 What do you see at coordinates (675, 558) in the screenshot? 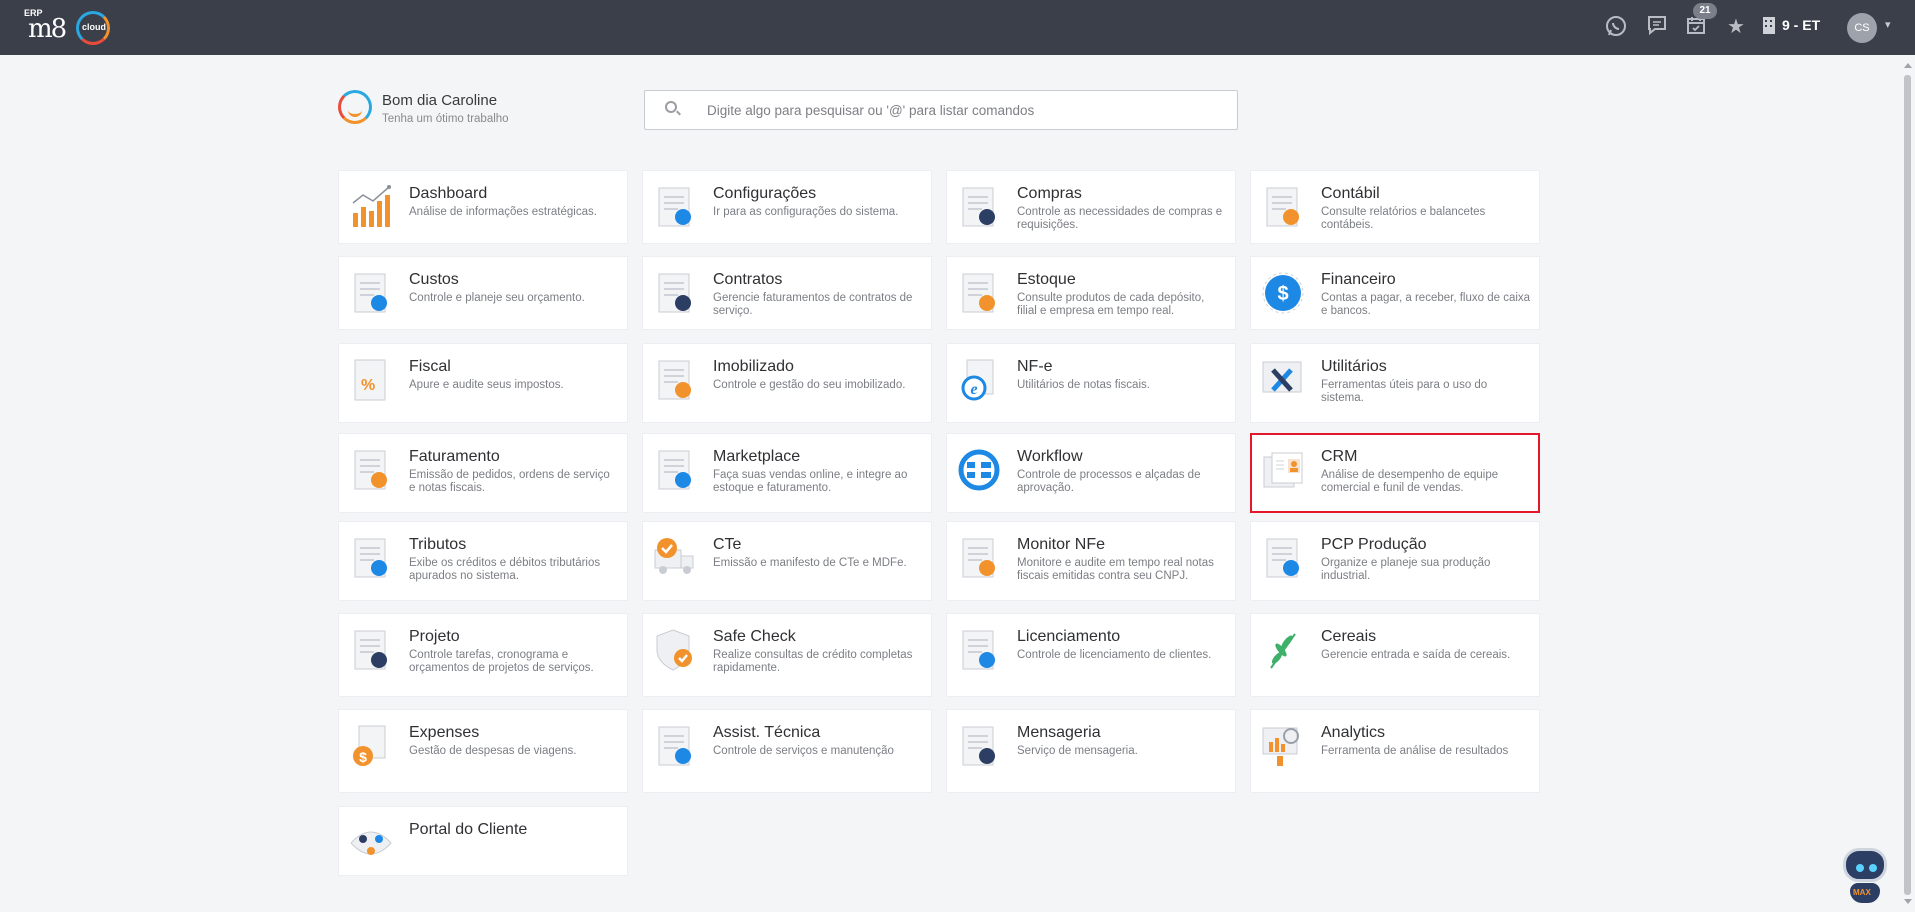
I see `truck-check-icon` at bounding box center [675, 558].